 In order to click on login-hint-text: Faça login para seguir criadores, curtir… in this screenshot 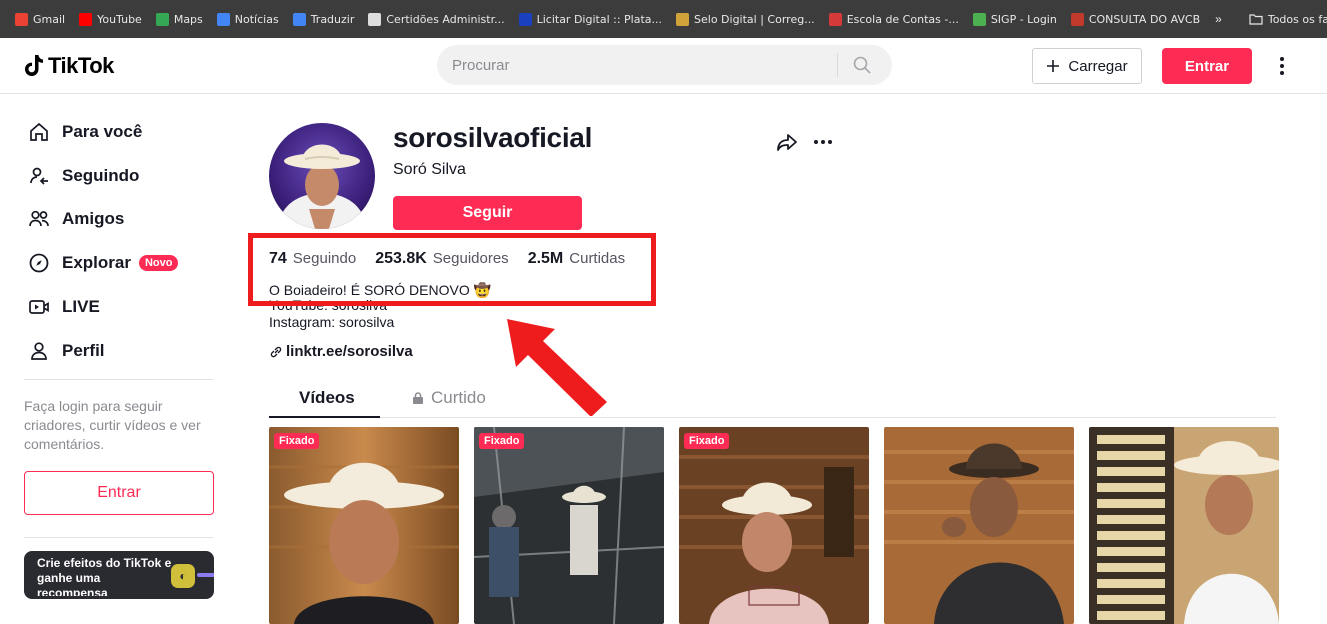, I will do `click(112, 425)`.